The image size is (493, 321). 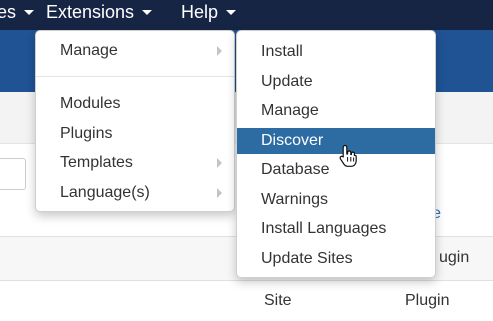 What do you see at coordinates (8, 12) in the screenshot?
I see `nav-item-previous-label: es` at bounding box center [8, 12].